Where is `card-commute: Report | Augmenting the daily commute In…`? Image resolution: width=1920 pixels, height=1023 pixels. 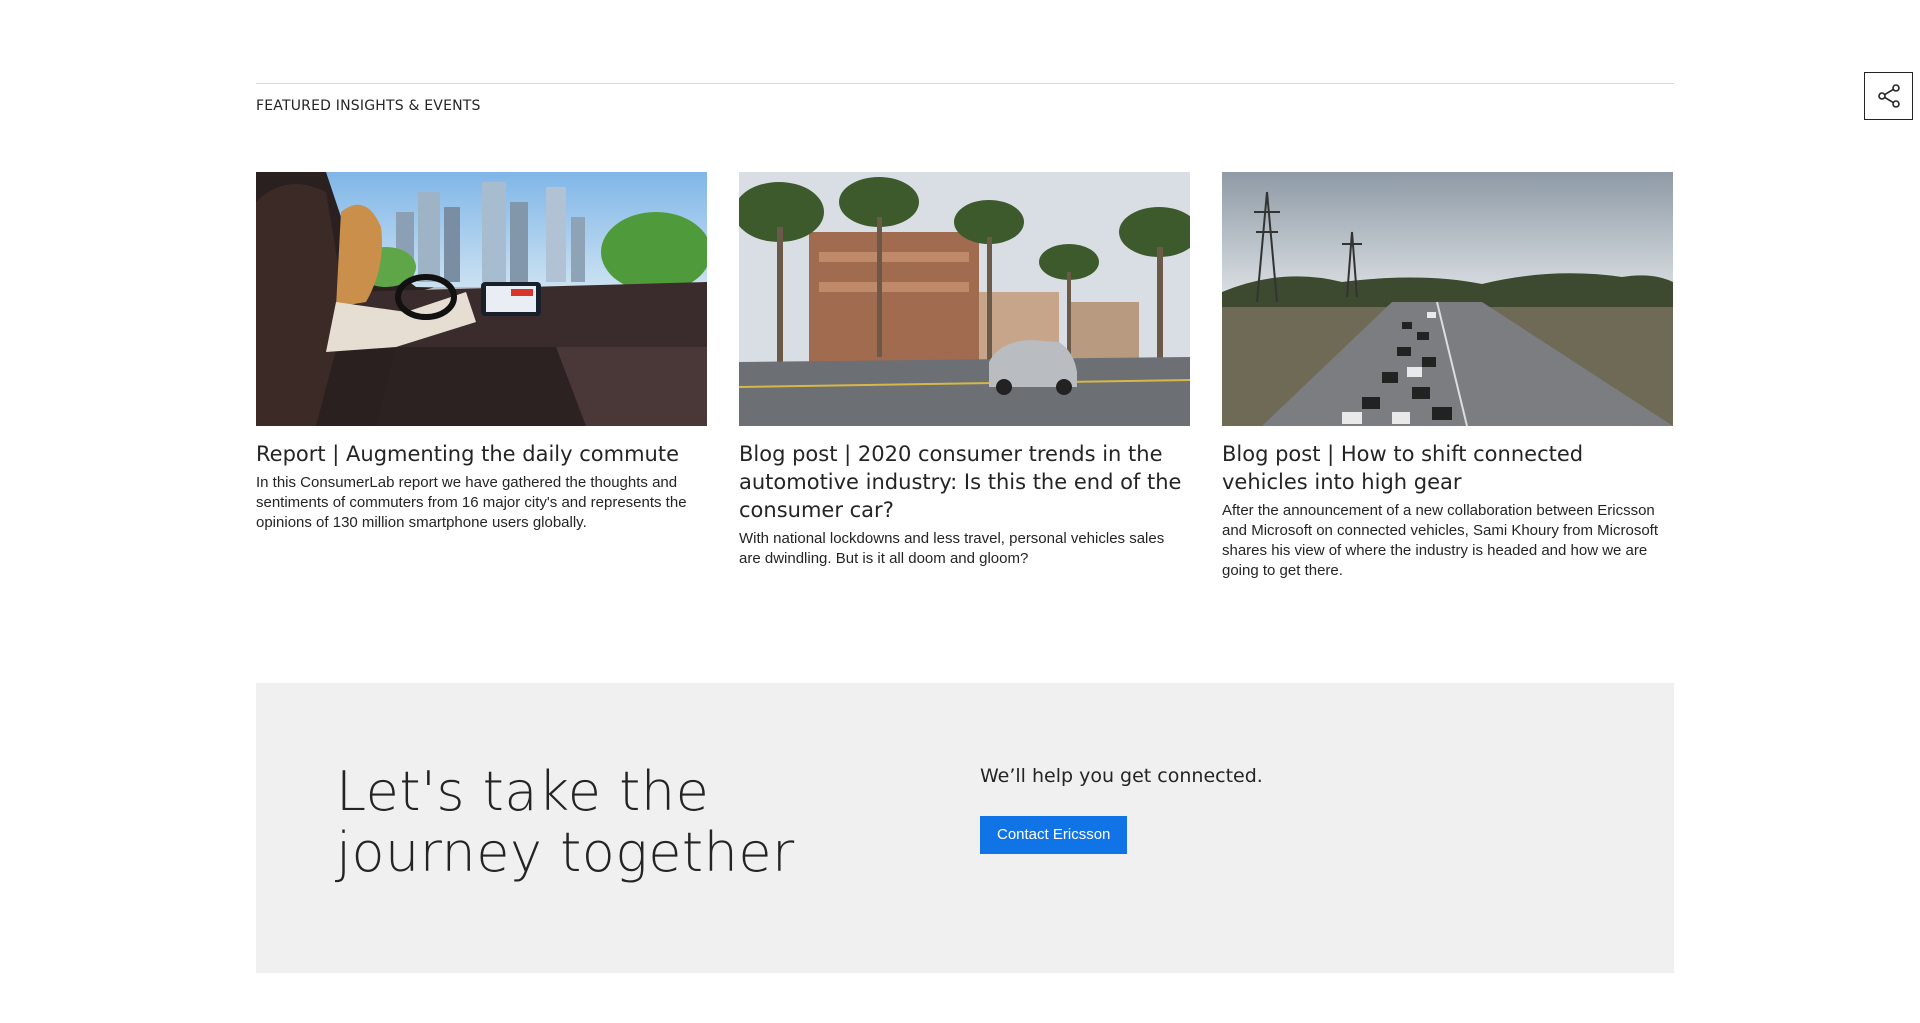 card-commute: Report | Augmenting the daily commute In… is located at coordinates (481, 376).